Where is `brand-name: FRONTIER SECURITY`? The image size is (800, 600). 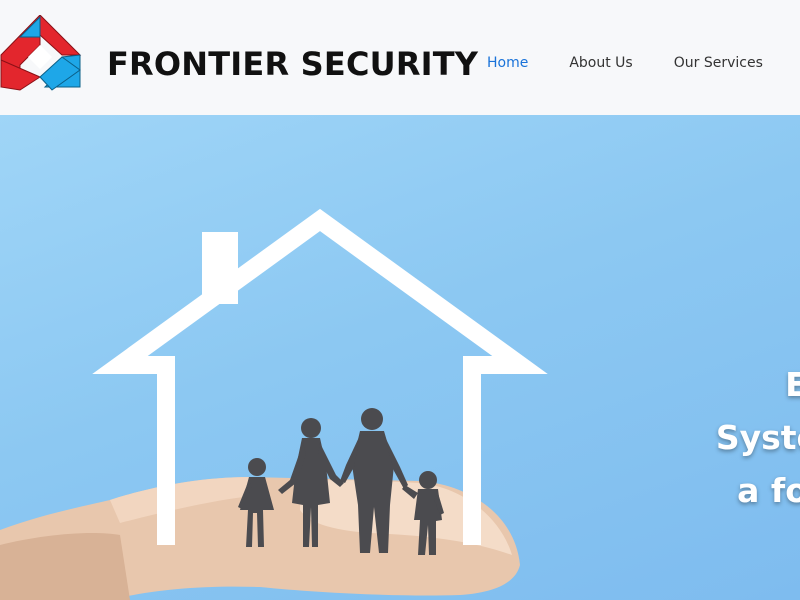 brand-name: FRONTIER SECURITY is located at coordinates (292, 64).